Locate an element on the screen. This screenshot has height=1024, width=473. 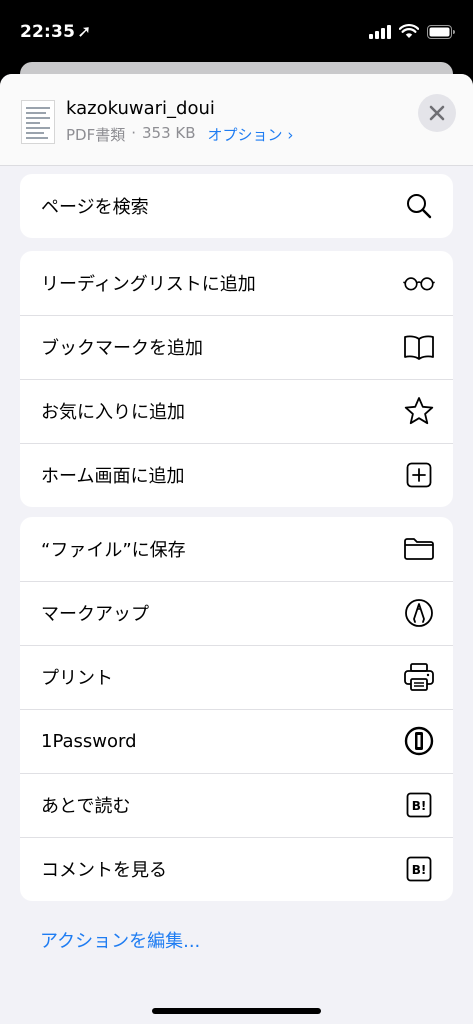
action-save-to-files: “ファイル”に保存 is located at coordinates (236, 549).